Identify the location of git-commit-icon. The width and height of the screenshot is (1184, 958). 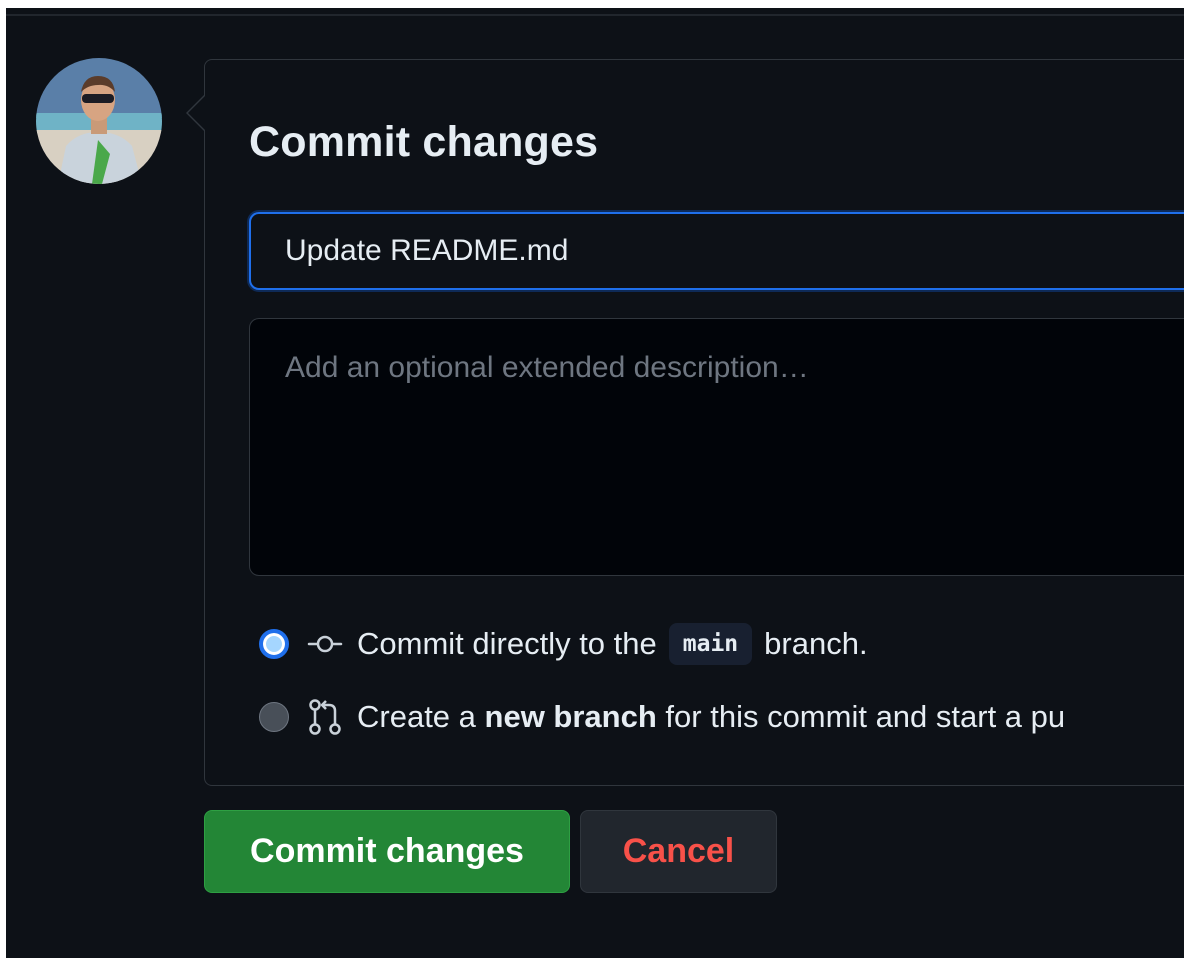
(325, 644).